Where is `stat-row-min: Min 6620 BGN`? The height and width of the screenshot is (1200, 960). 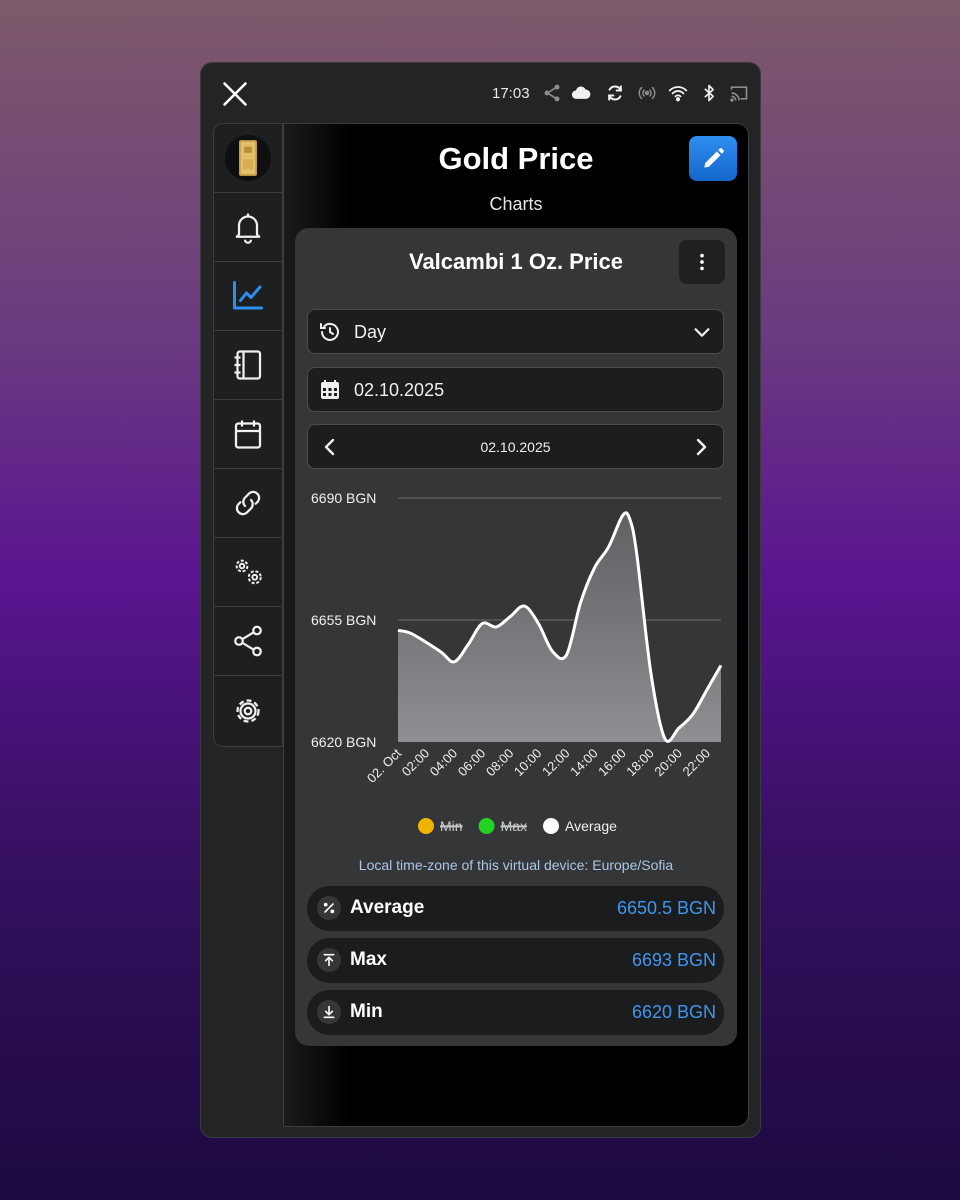 stat-row-min: Min 6620 BGN is located at coordinates (515, 1012).